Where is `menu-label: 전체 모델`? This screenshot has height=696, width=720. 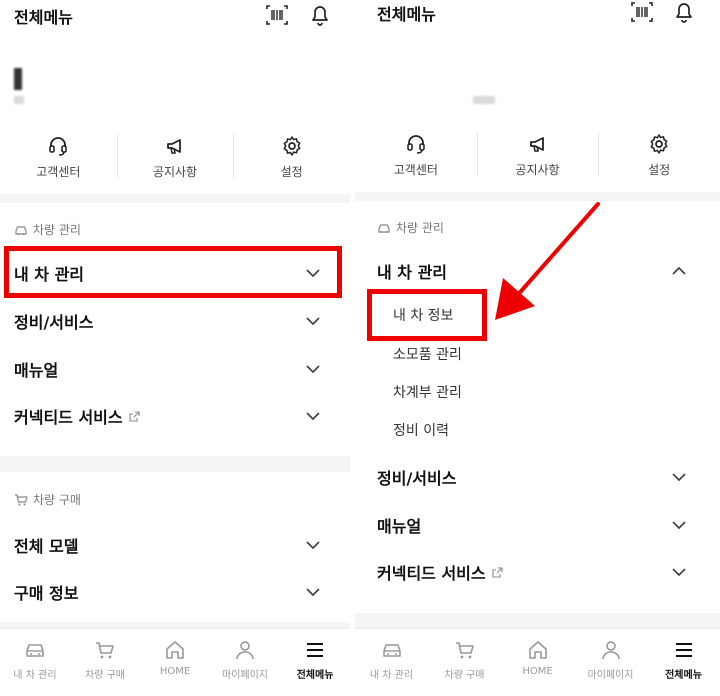 menu-label: 전체 모델 is located at coordinates (46, 546).